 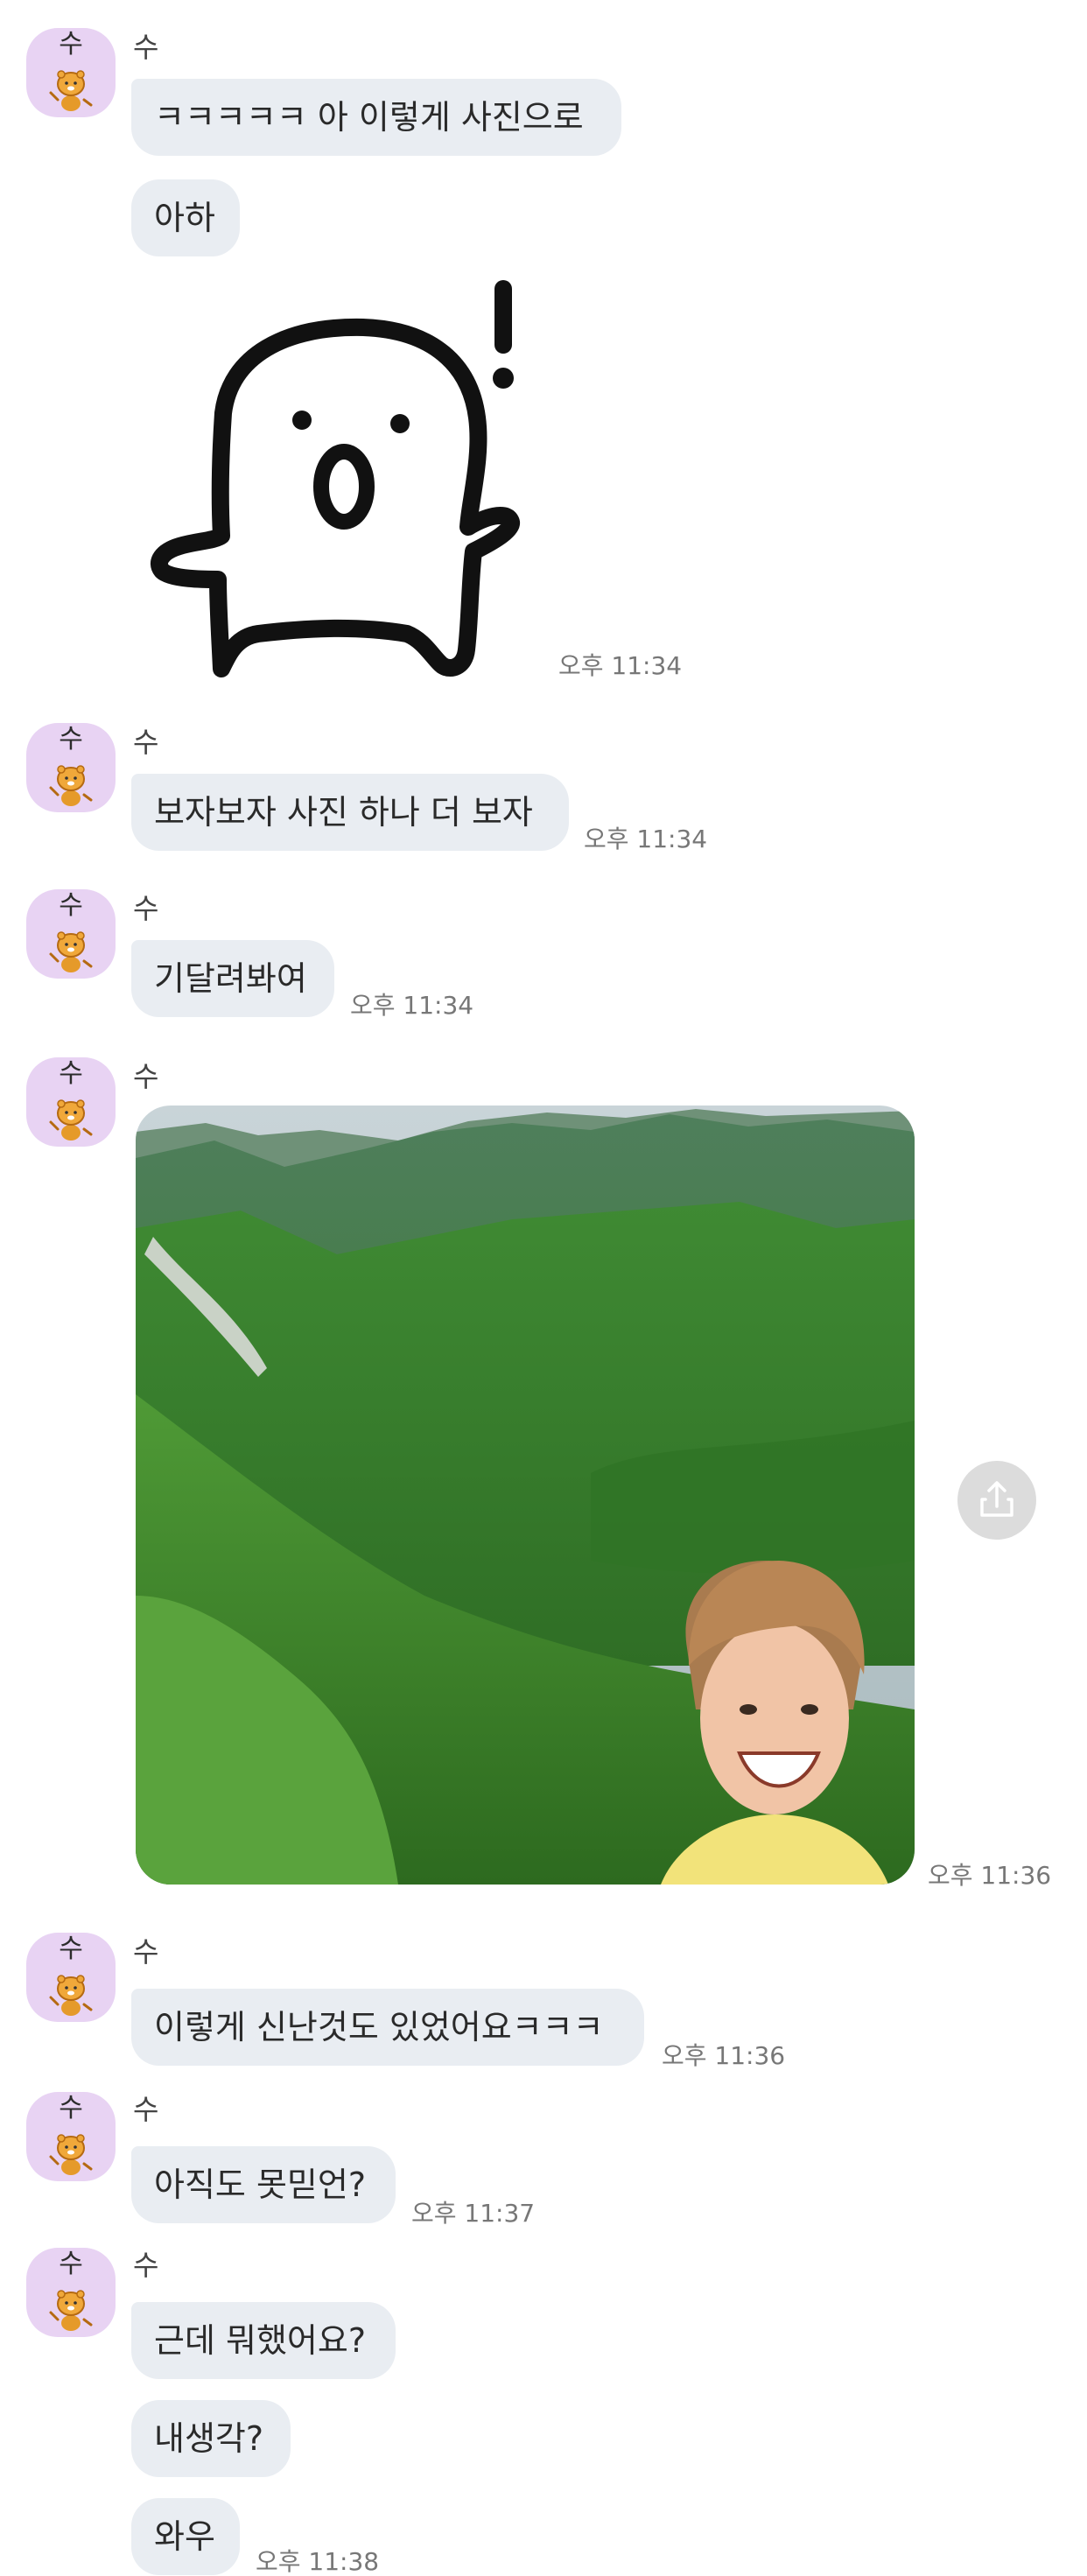 What do you see at coordinates (263, 2184) in the screenshot?
I see `message-bubble: 아직도 못믿언?` at bounding box center [263, 2184].